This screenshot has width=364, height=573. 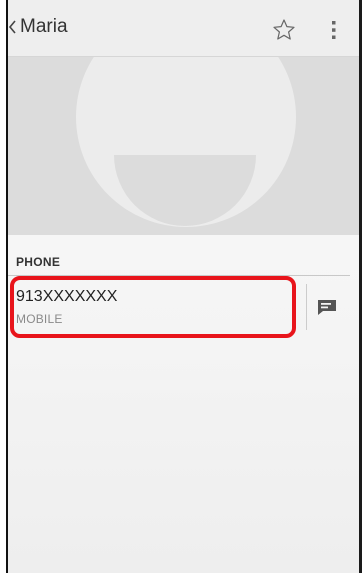 I want to click on overflow-menu-icon, so click(x=334, y=30).